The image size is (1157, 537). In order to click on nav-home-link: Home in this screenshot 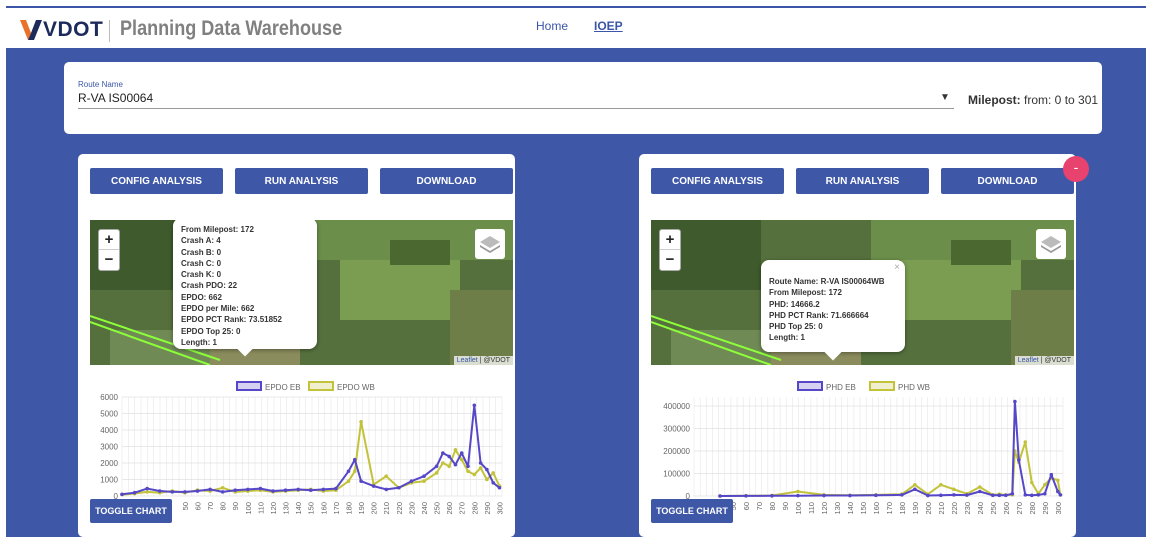, I will do `click(552, 26)`.